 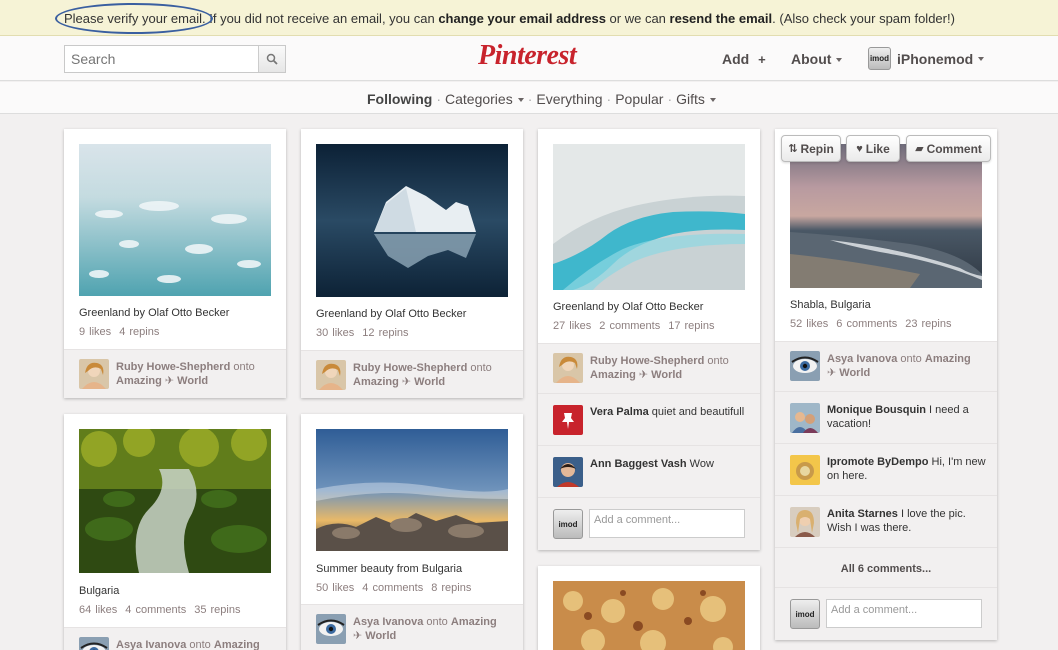 I want to click on commenter-name: Ipromote ByDempo, so click(x=877, y=462).